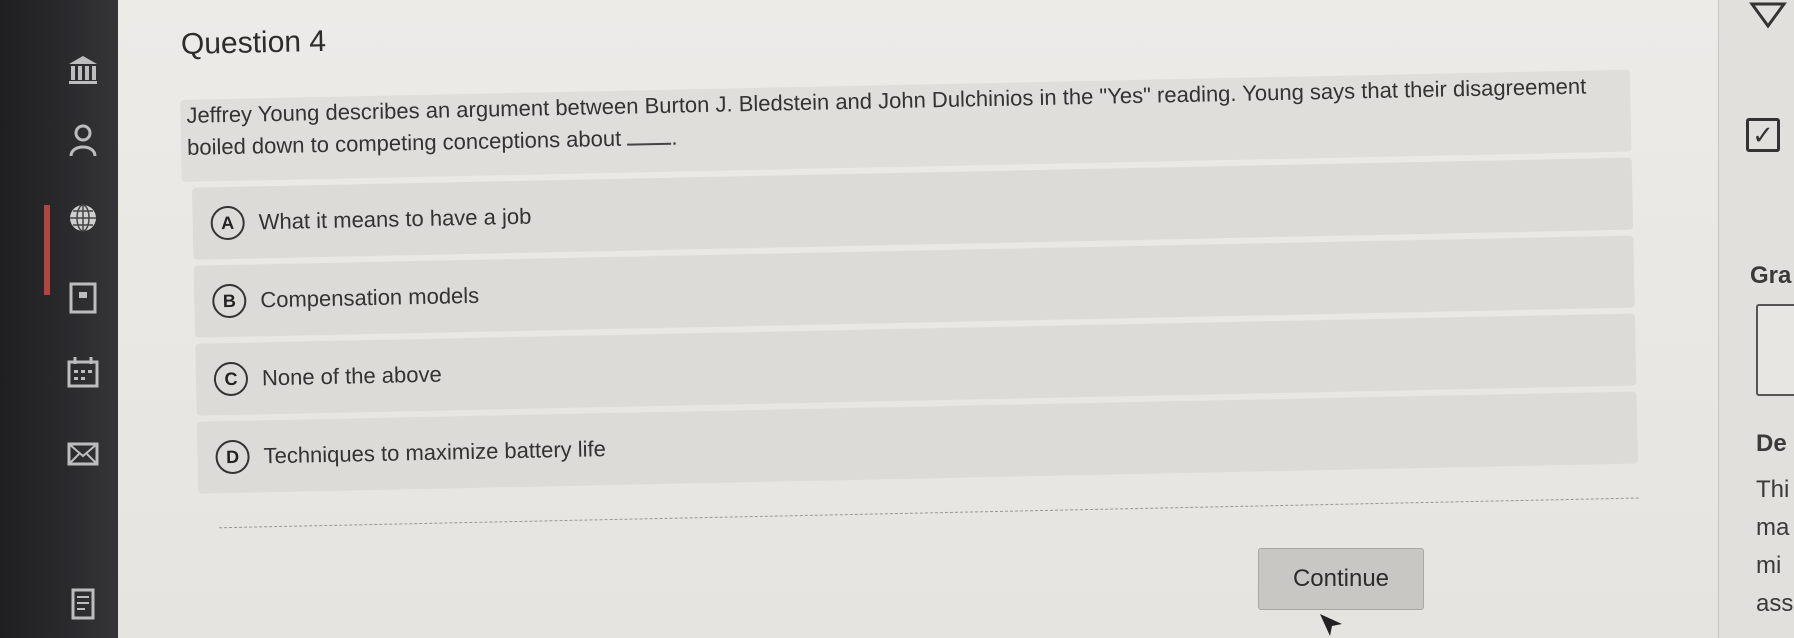 The height and width of the screenshot is (638, 1794). What do you see at coordinates (83, 218) in the screenshot?
I see `globe-icon` at bounding box center [83, 218].